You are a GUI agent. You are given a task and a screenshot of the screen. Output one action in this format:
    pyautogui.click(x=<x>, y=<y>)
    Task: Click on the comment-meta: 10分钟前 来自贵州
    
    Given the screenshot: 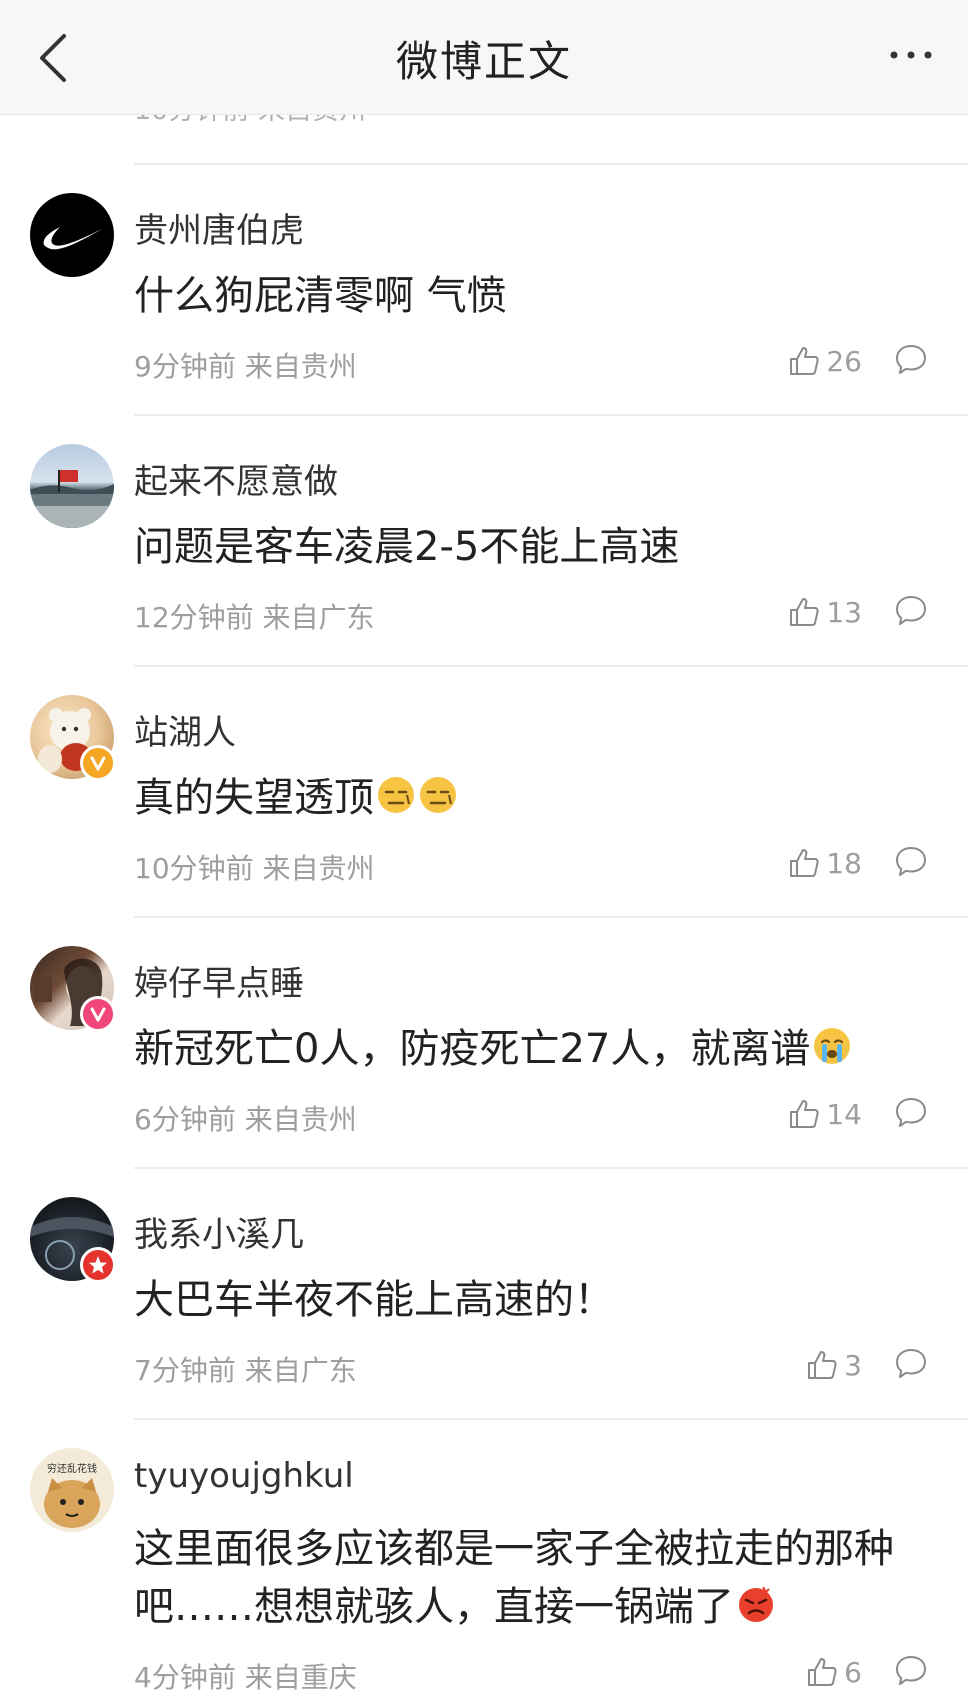 What is the action you would take?
    pyautogui.click(x=254, y=868)
    